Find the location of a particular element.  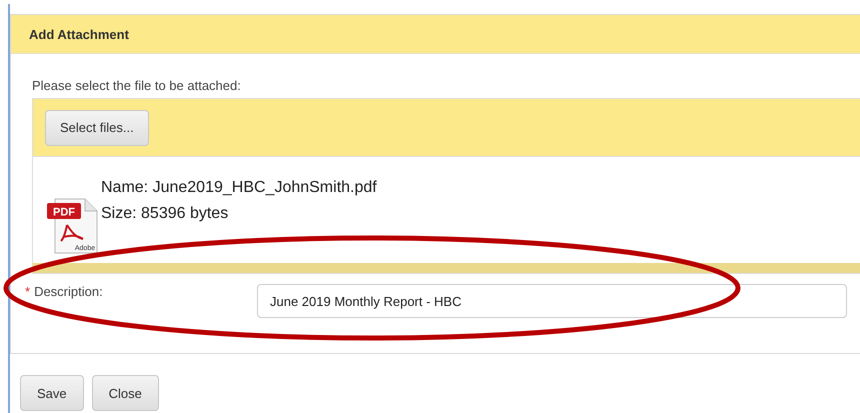

file-prompt: Please select the file to be attached: is located at coordinates (137, 85).